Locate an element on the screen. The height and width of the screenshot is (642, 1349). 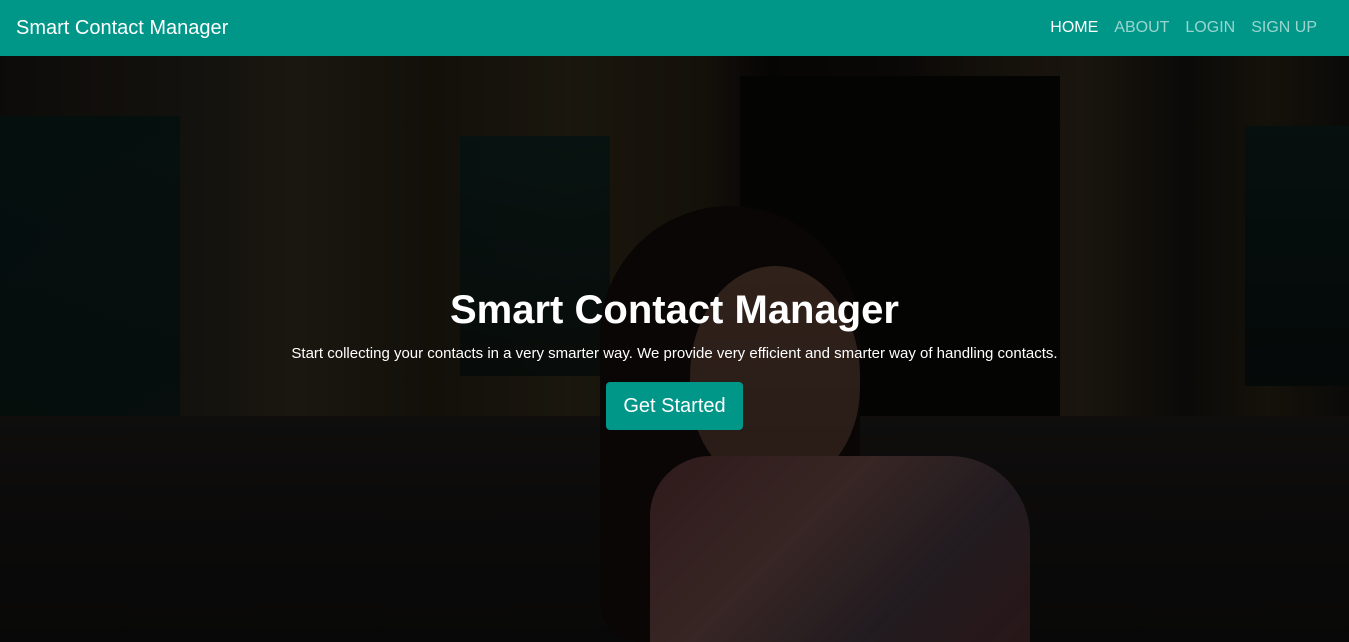
nav-link-signup: SIGN UP is located at coordinates (1284, 28).